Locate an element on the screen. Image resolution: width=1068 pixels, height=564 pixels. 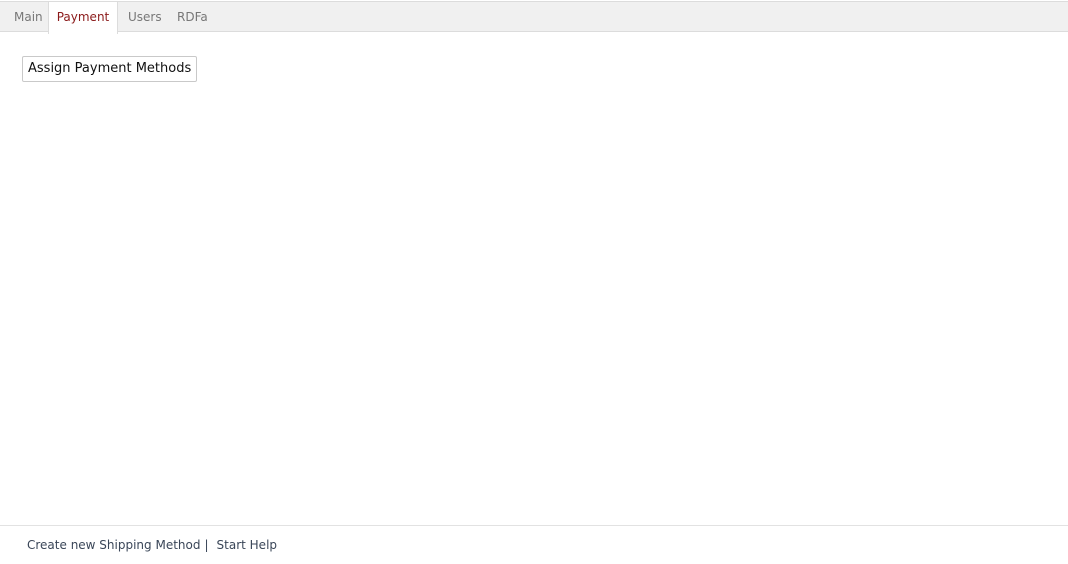
start-help-link: Start Help is located at coordinates (247, 545).